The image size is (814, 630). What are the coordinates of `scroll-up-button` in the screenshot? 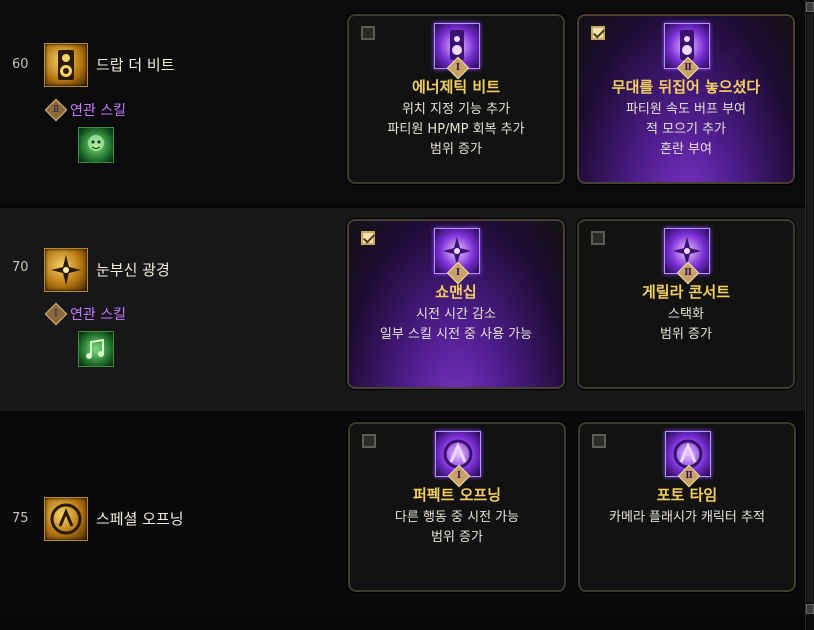 It's located at (810, 7).